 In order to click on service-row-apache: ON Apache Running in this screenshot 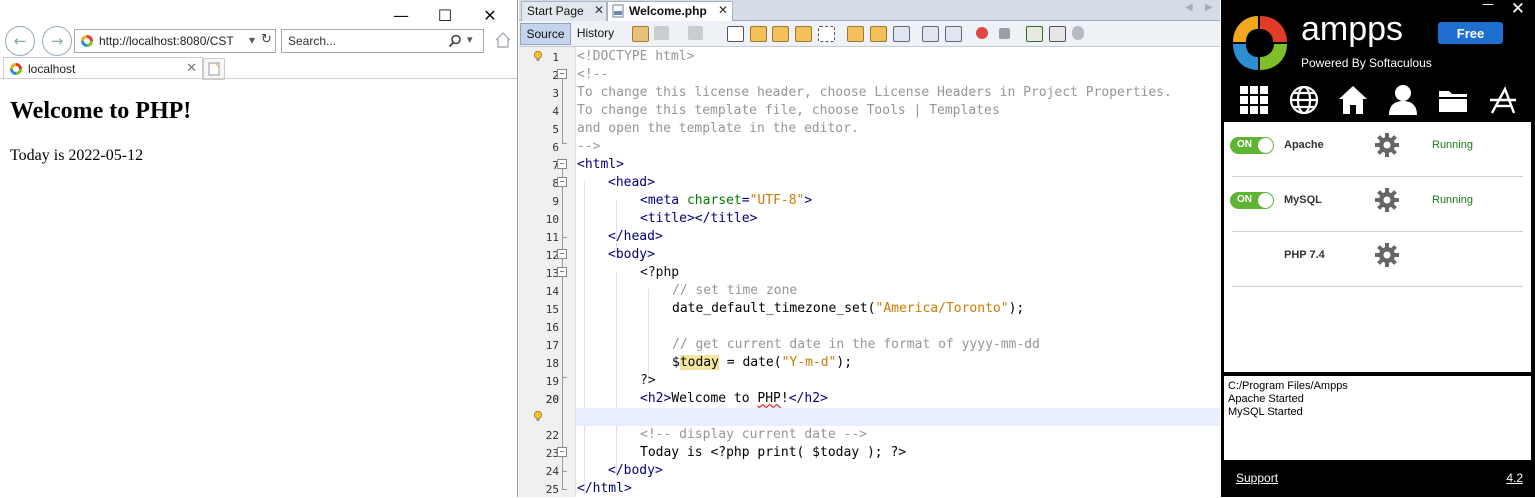, I will do `click(1377, 149)`.